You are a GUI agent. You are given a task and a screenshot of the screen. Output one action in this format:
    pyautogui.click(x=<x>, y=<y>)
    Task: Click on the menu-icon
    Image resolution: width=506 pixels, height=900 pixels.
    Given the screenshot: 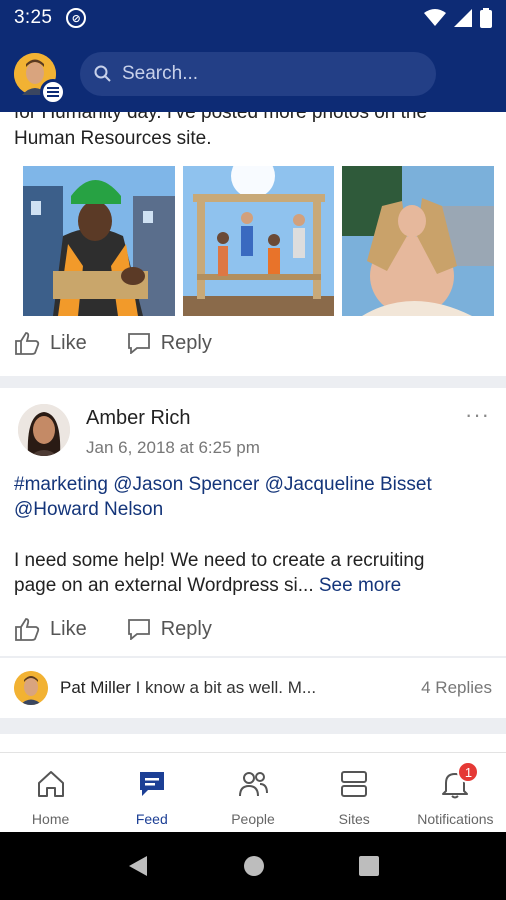 What is the action you would take?
    pyautogui.click(x=53, y=92)
    